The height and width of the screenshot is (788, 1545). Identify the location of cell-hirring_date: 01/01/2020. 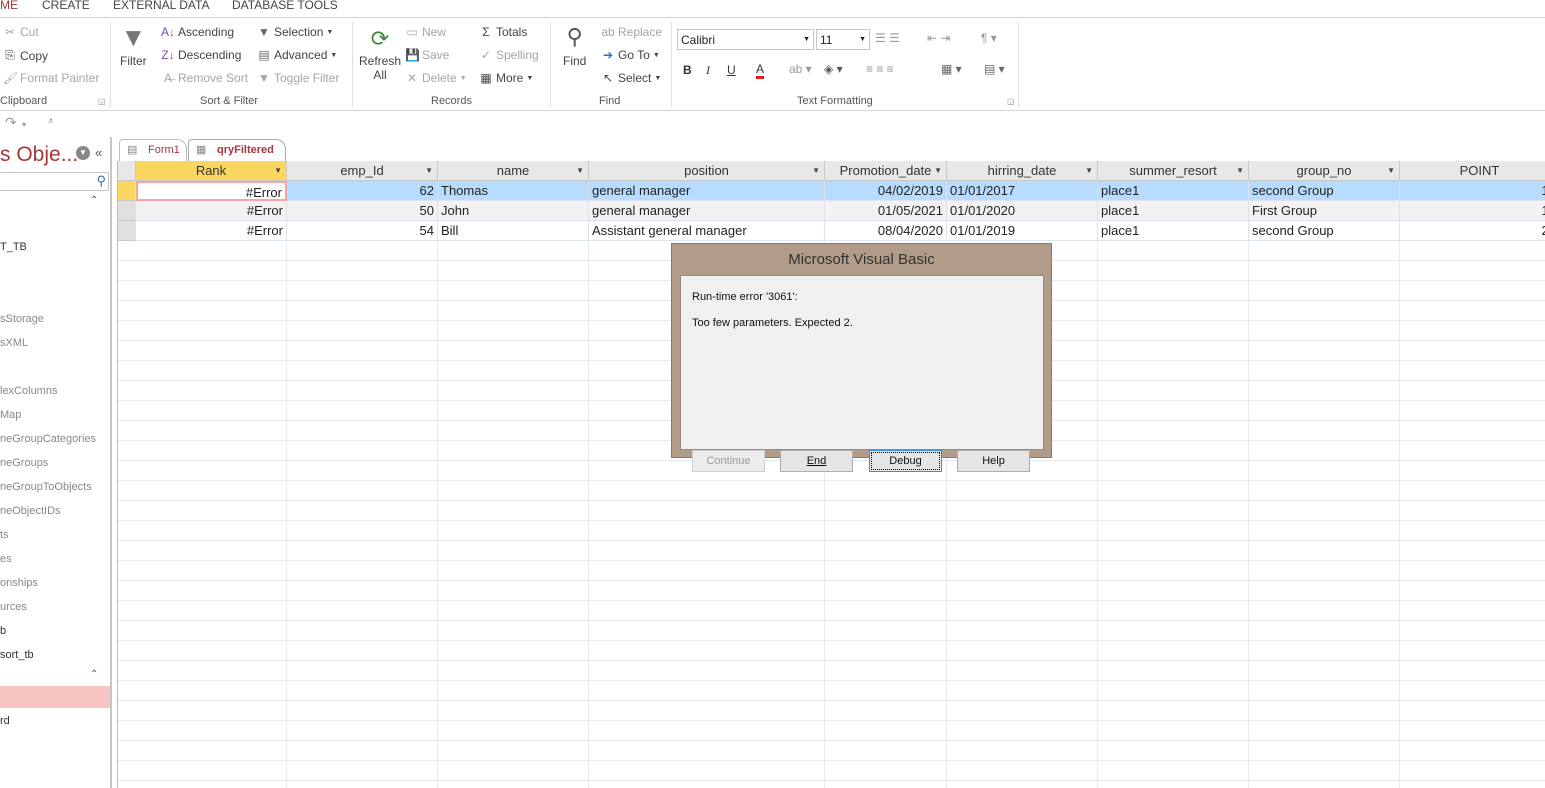
(1022, 211).